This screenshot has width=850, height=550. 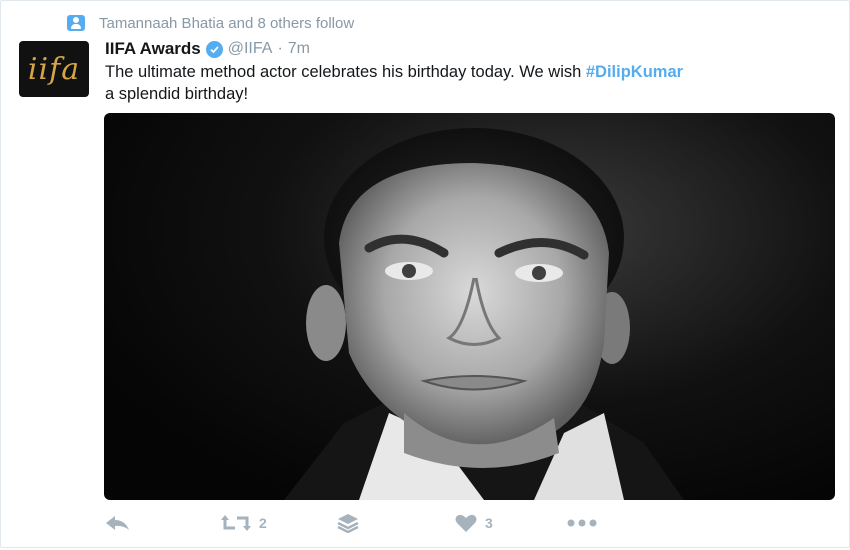 I want to click on layers-button, so click(x=348, y=523).